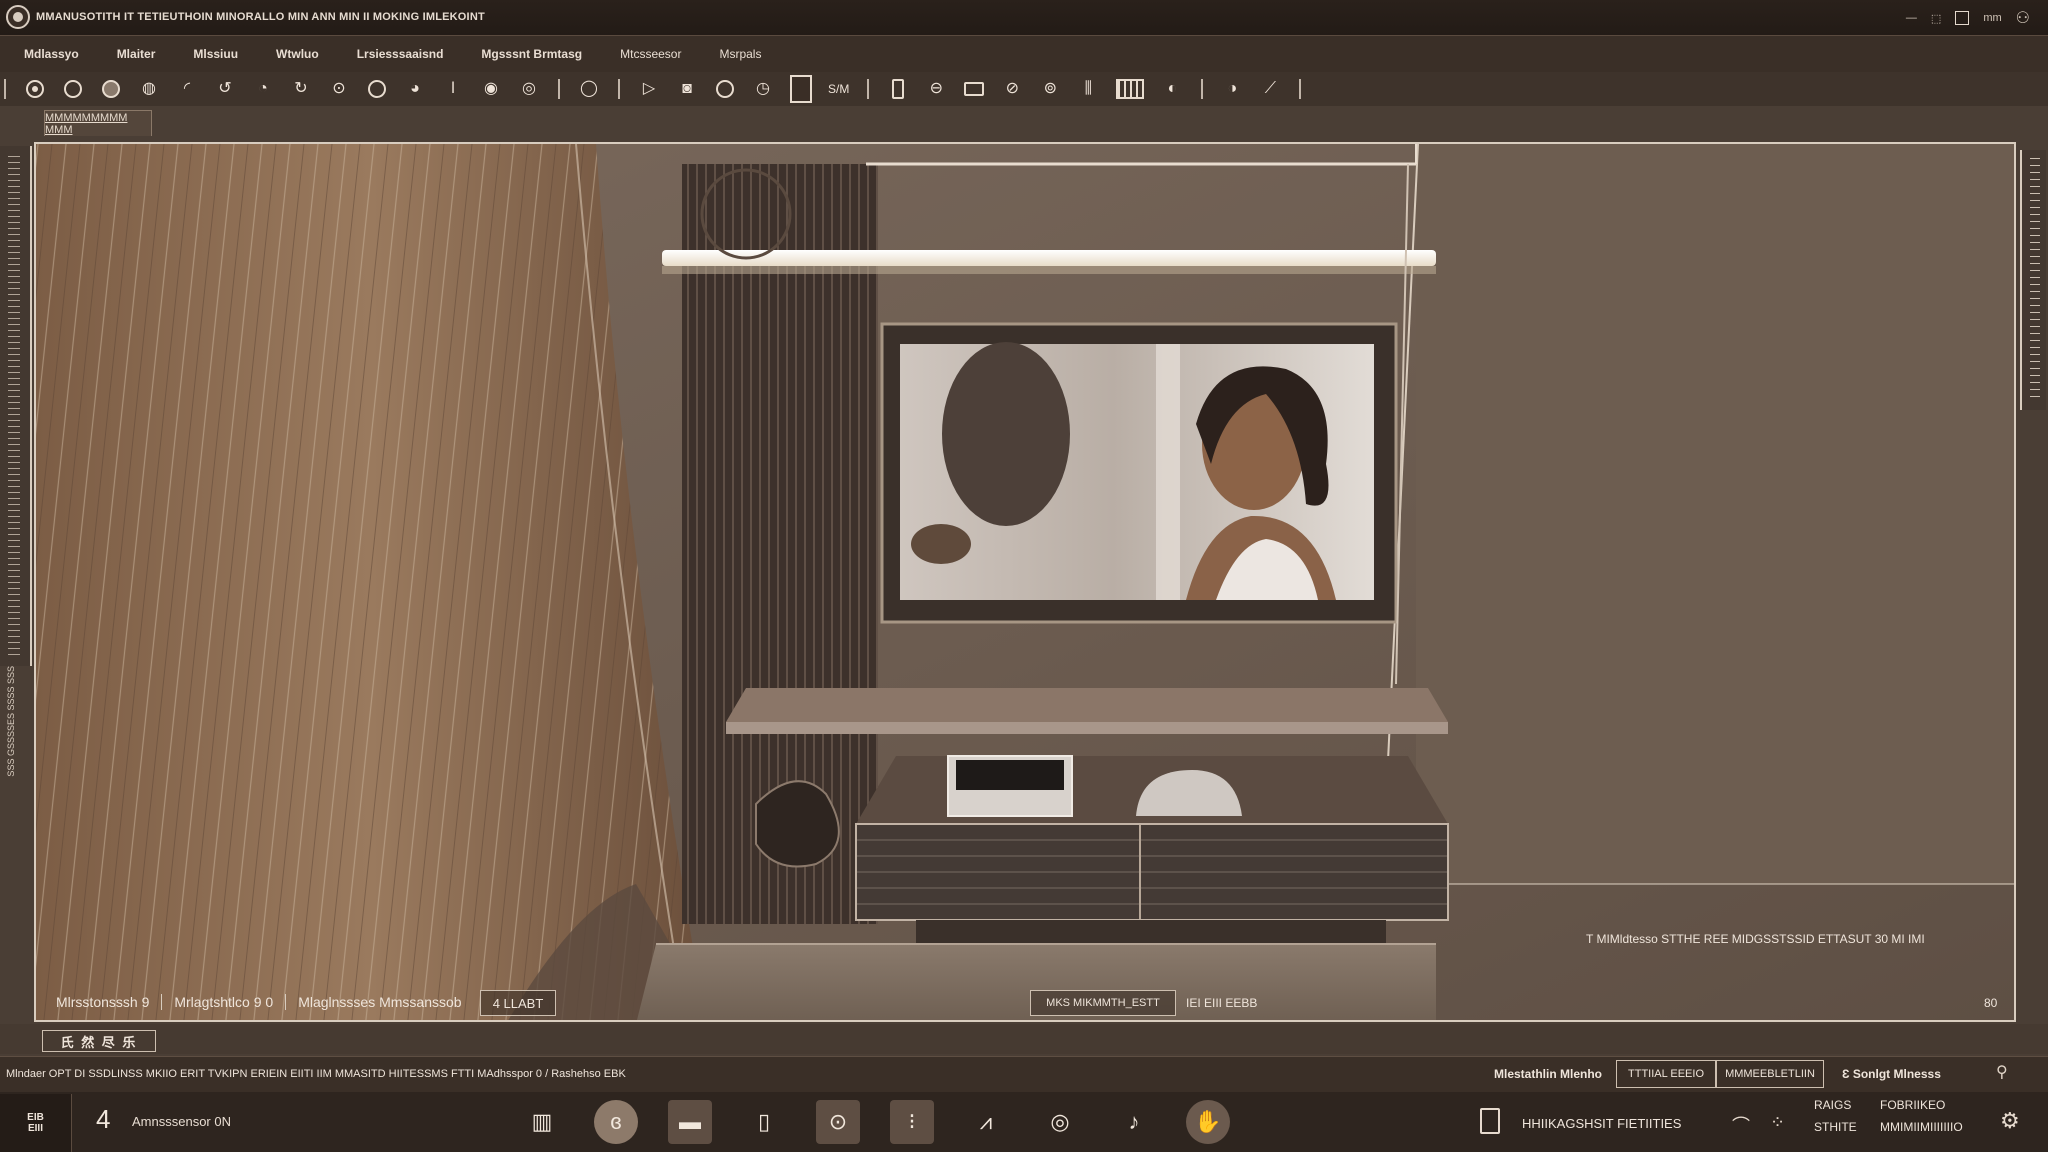 The image size is (2048, 1152). What do you see at coordinates (1050, 89) in the screenshot?
I see `timer-icon: ⊚` at bounding box center [1050, 89].